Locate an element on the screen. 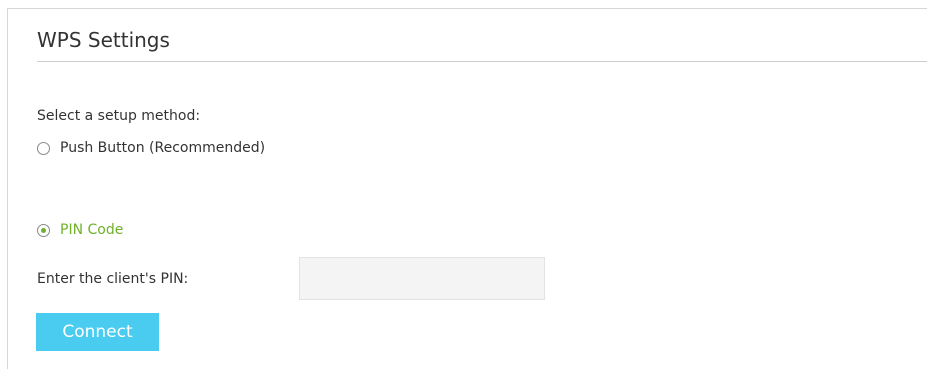 The image size is (927, 369). setup-method-prompt: Select a setup method: is located at coordinates (119, 116).